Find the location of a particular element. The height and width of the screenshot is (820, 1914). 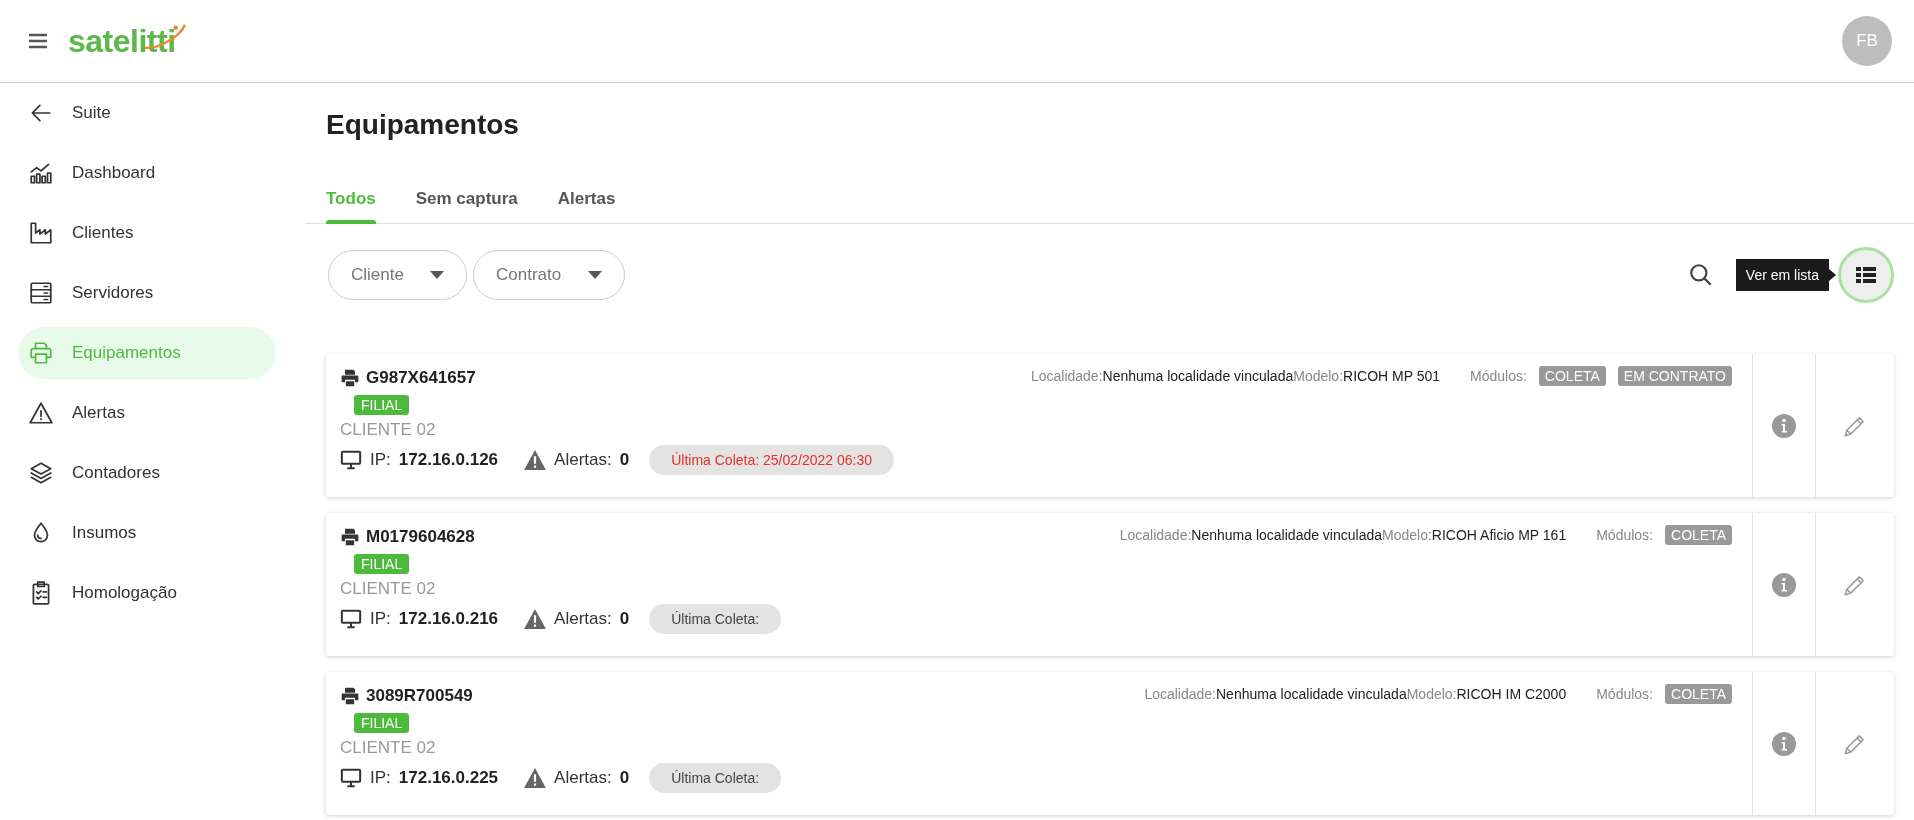

serial-number: M0179604628 is located at coordinates (420, 537).